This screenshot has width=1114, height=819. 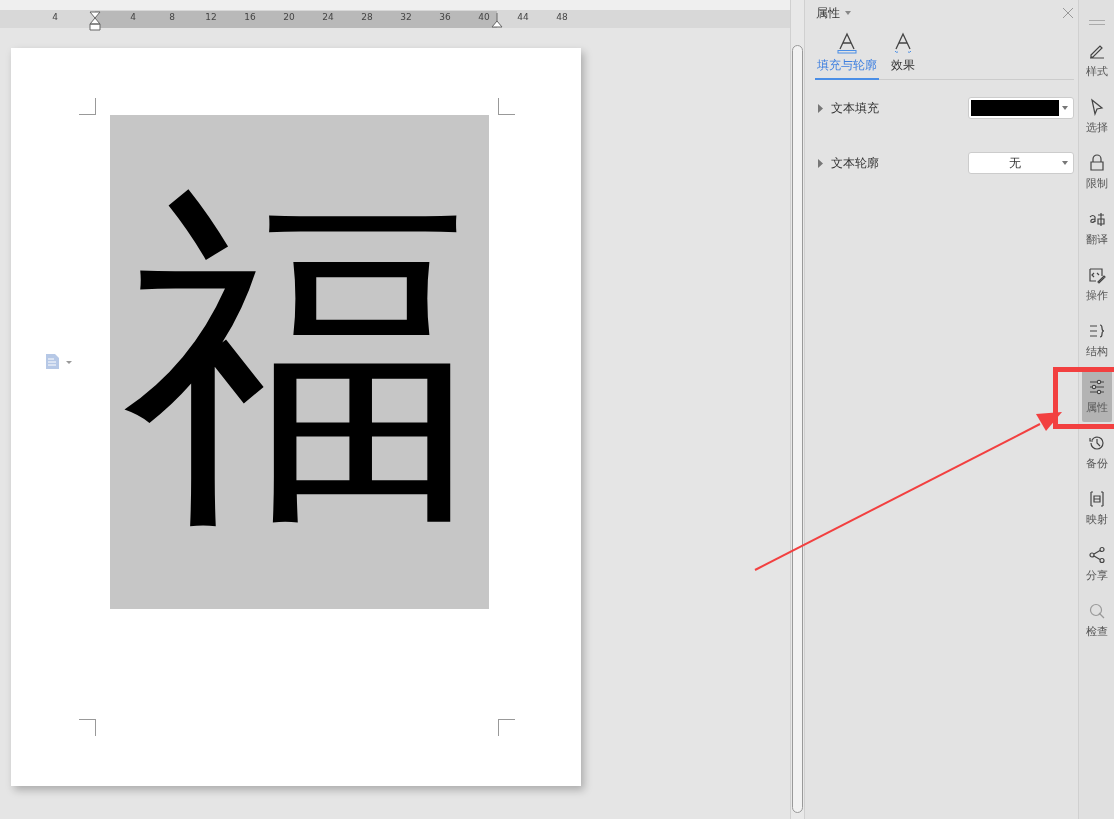 I want to click on panel-tab: 效果, so click(x=903, y=53).